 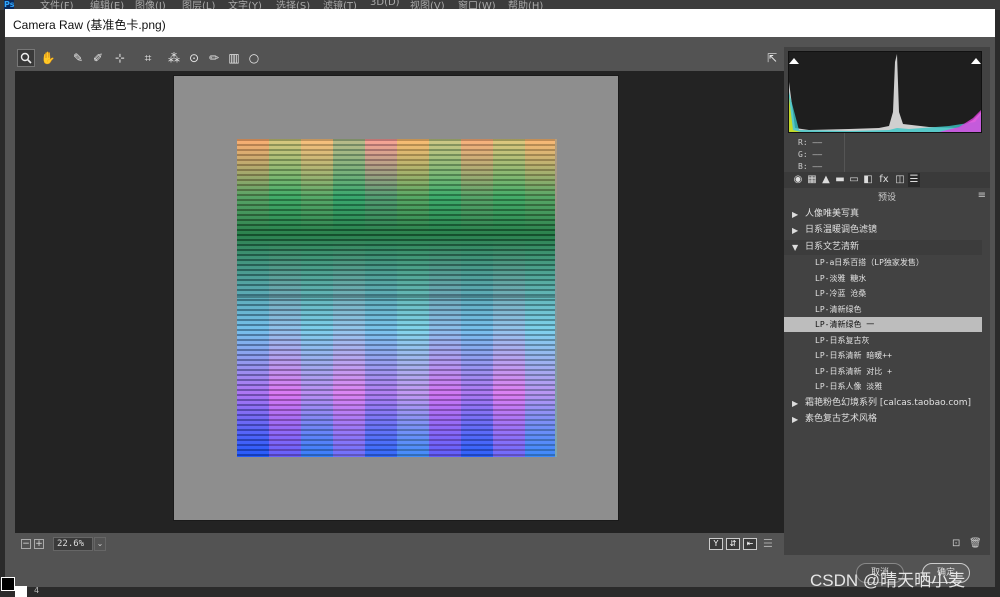 I want to click on tab-split-toning: ▭, so click(x=854, y=180).